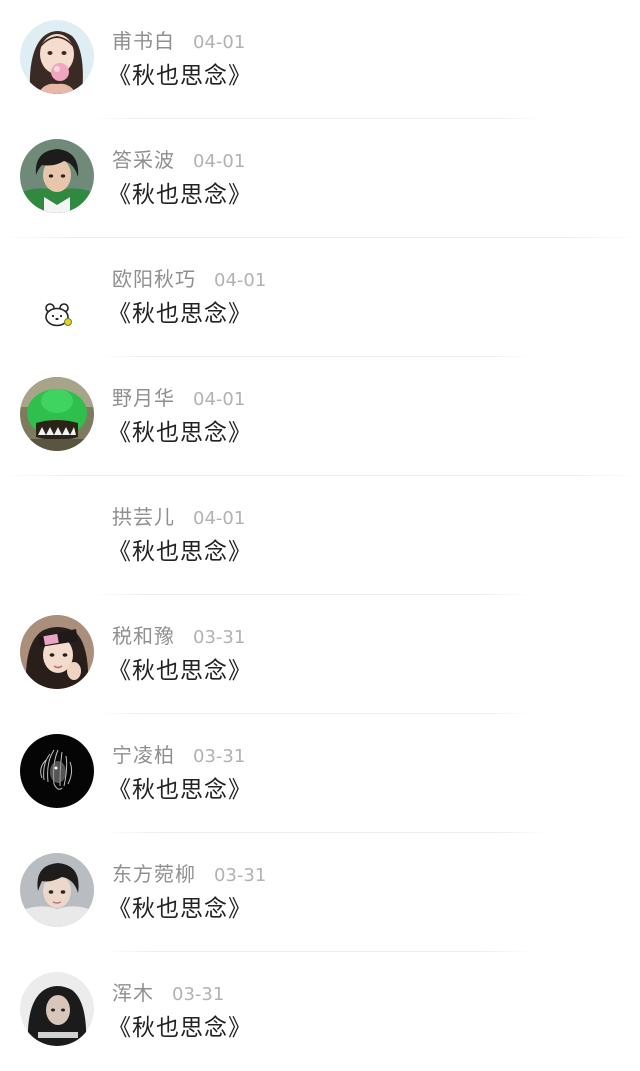 The width and height of the screenshot is (640, 1071). I want to click on username: 答采波, so click(143, 160).